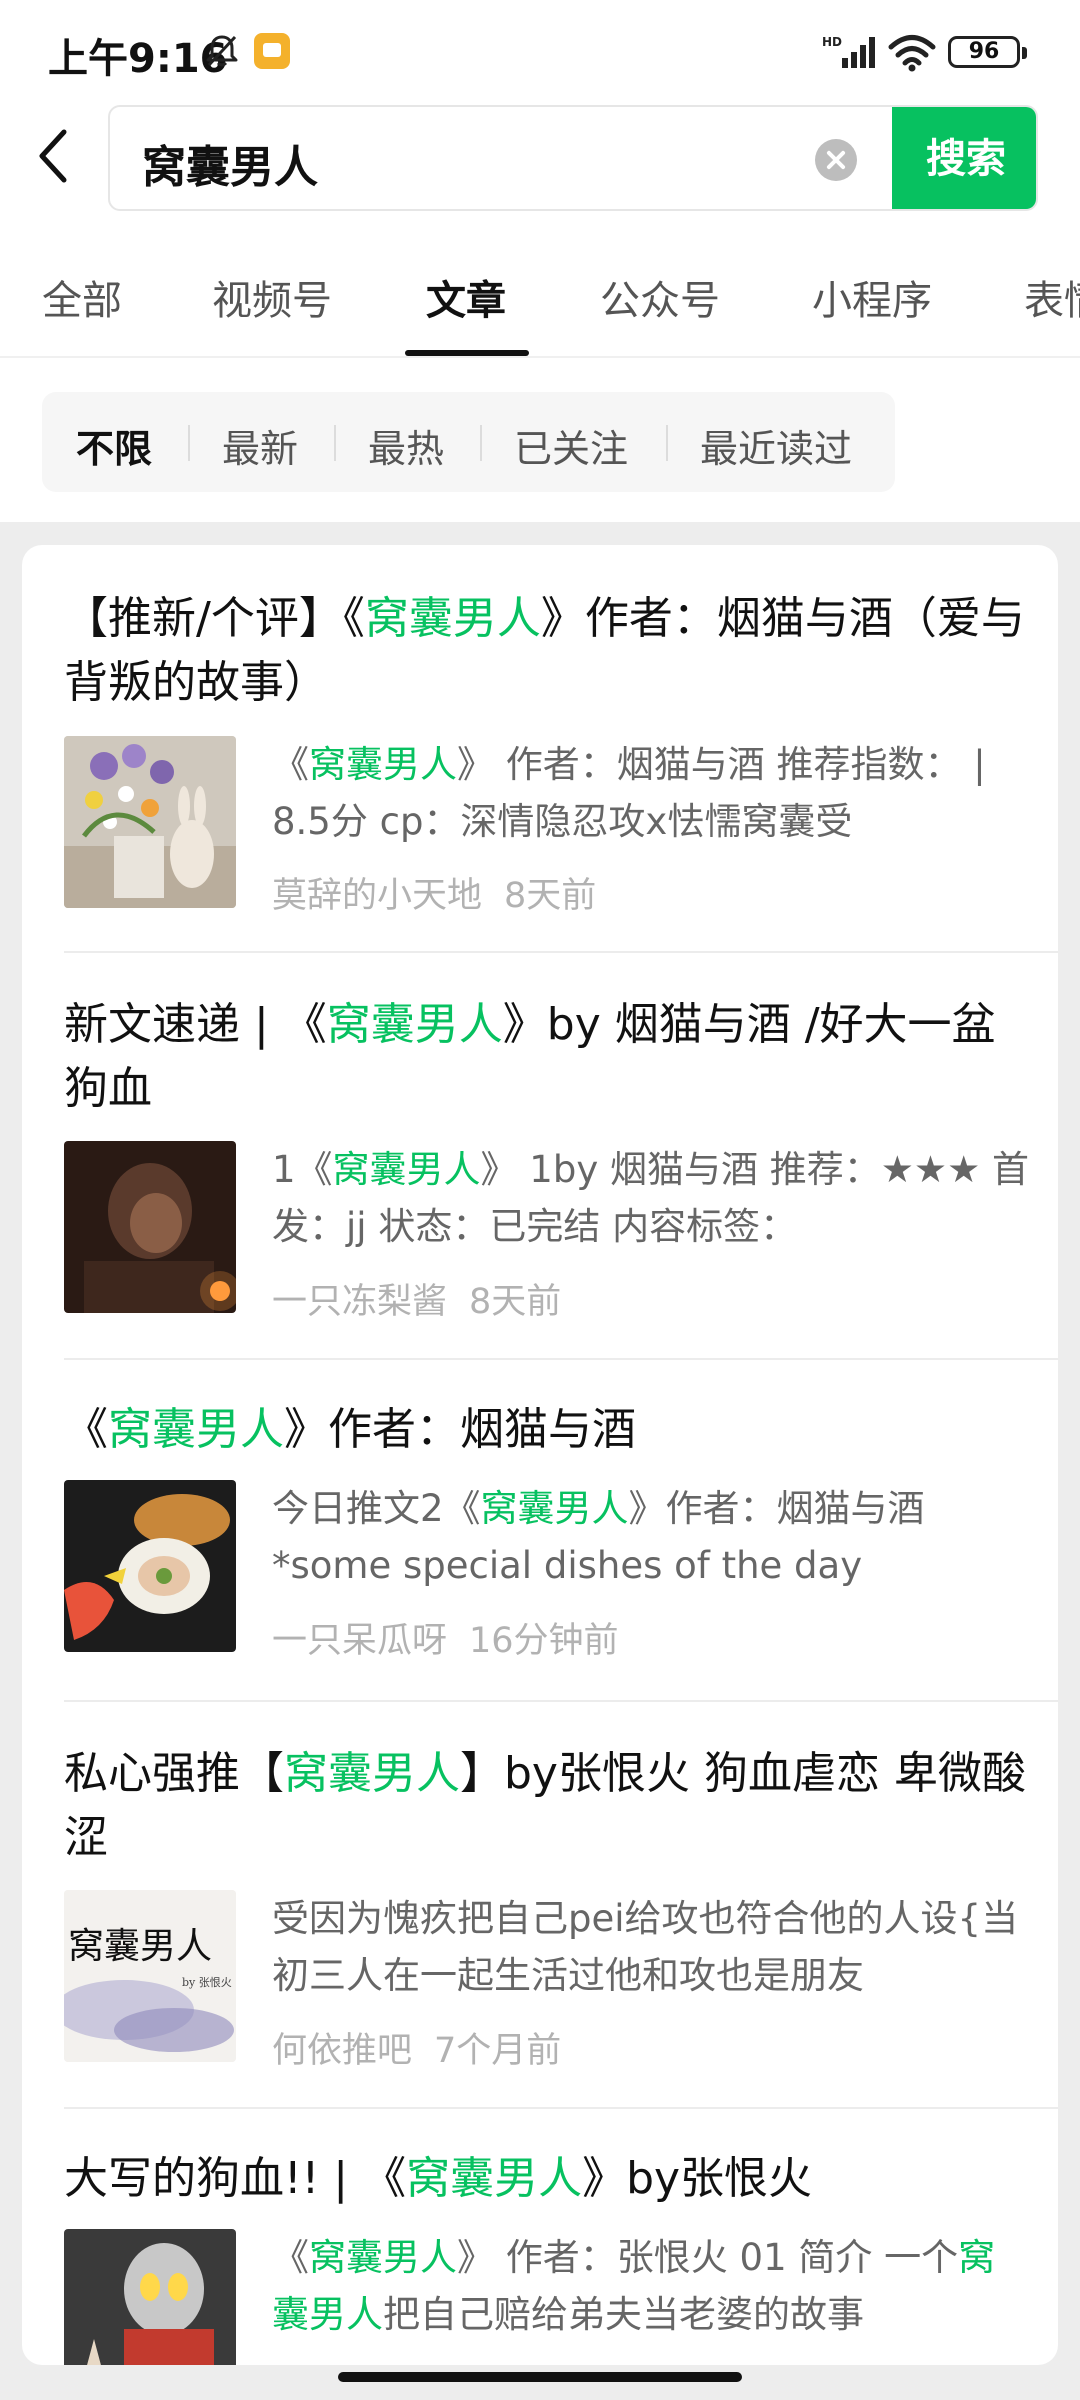 The image size is (1080, 2400). What do you see at coordinates (540, 48) in the screenshot?
I see `status-bar: 上午9:16 HD 96` at bounding box center [540, 48].